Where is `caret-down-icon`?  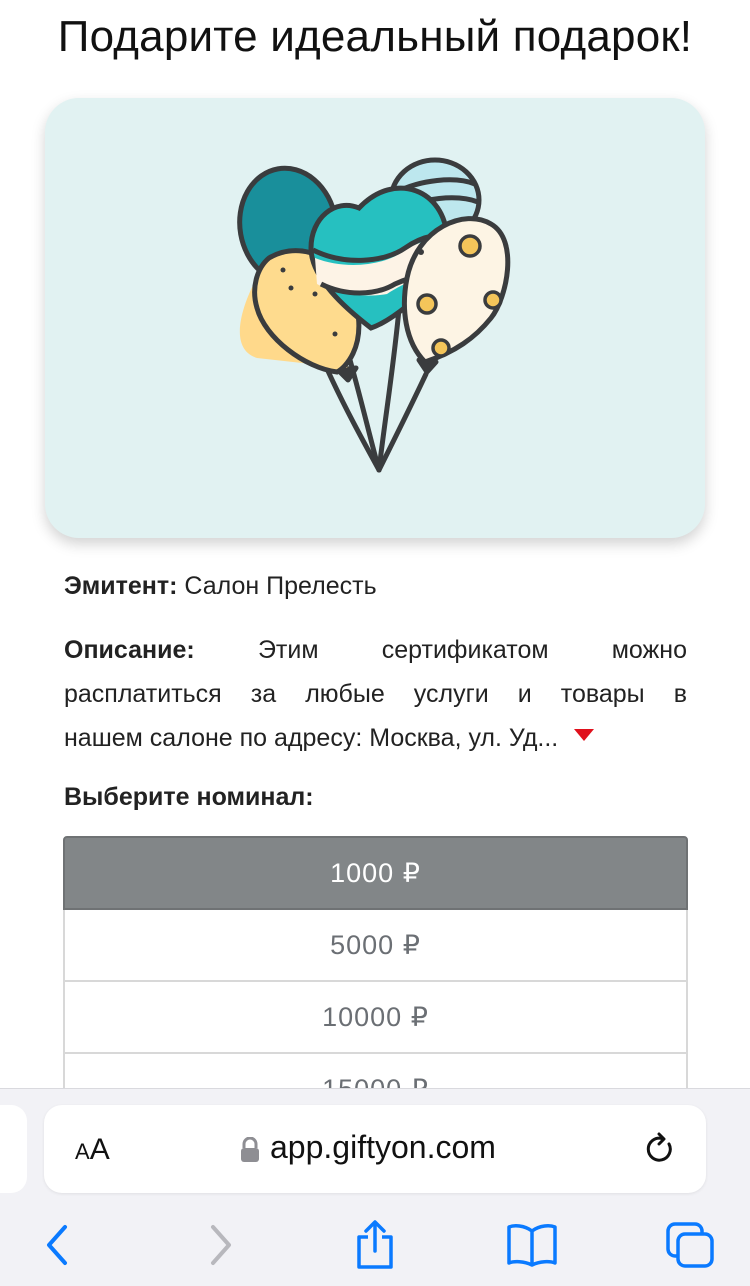 caret-down-icon is located at coordinates (584, 735).